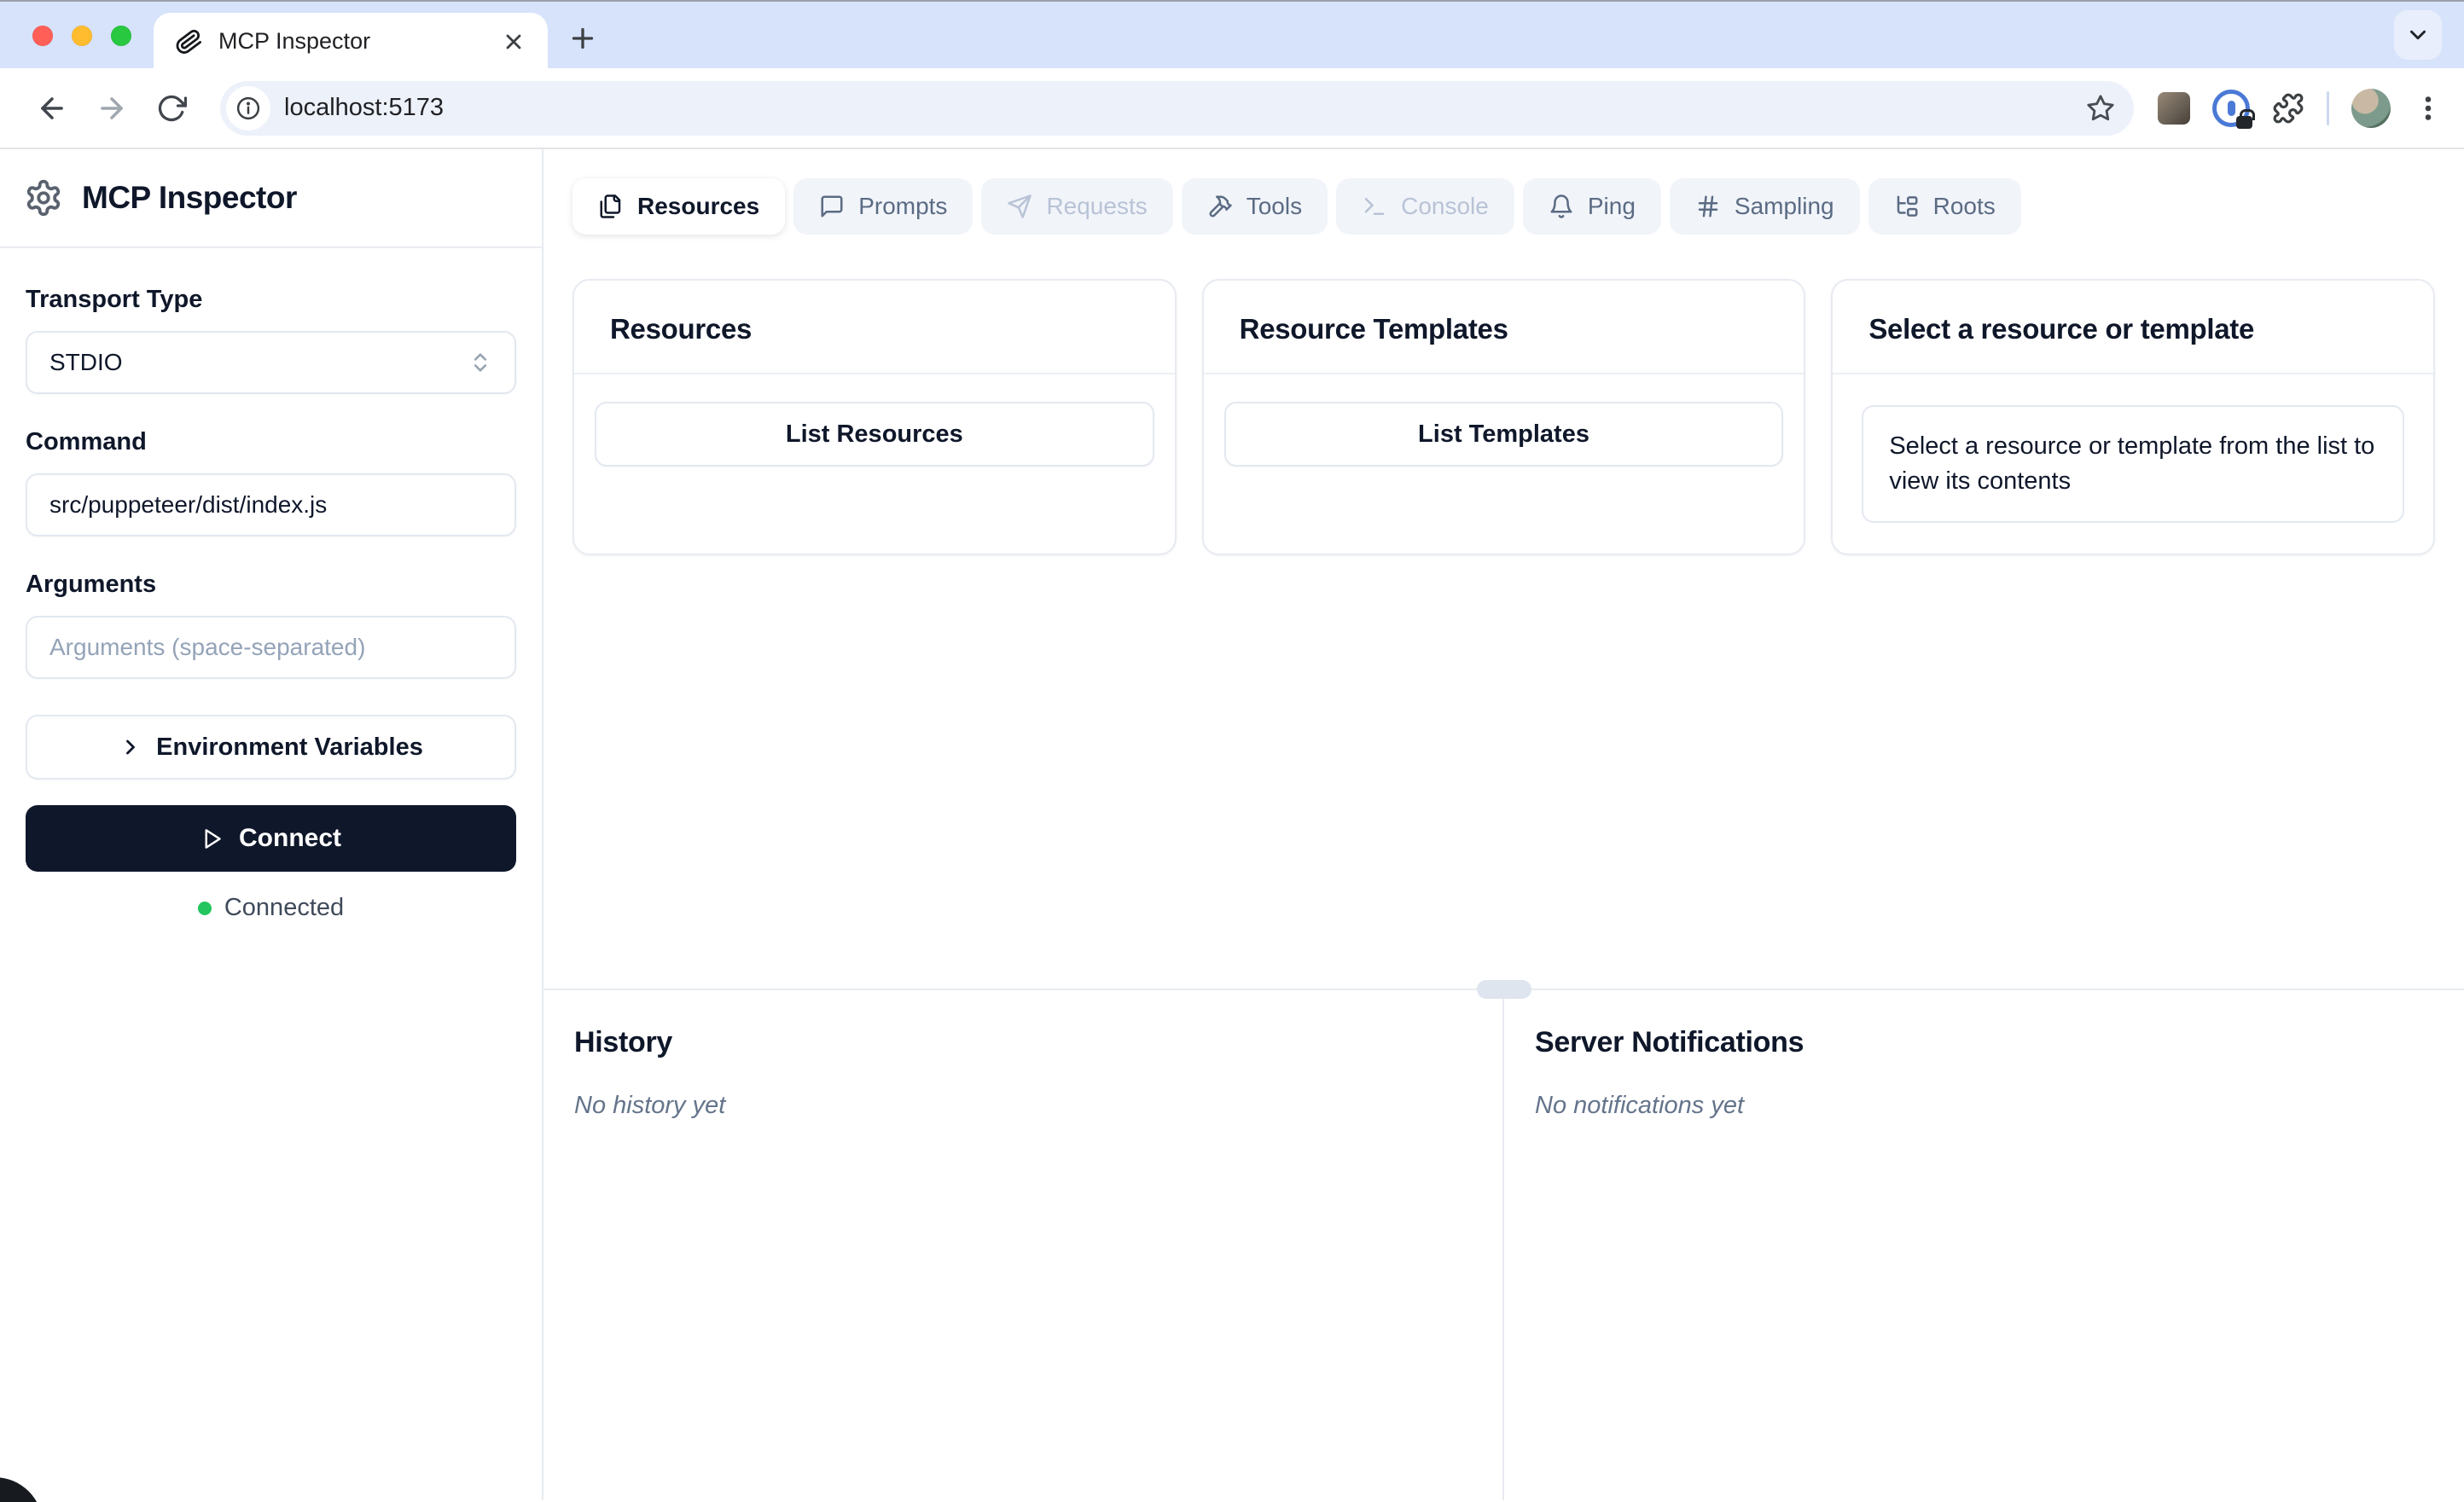 This screenshot has width=2464, height=1502. Describe the element at coordinates (903, 206) in the screenshot. I see `tab-label: Prompts` at that location.